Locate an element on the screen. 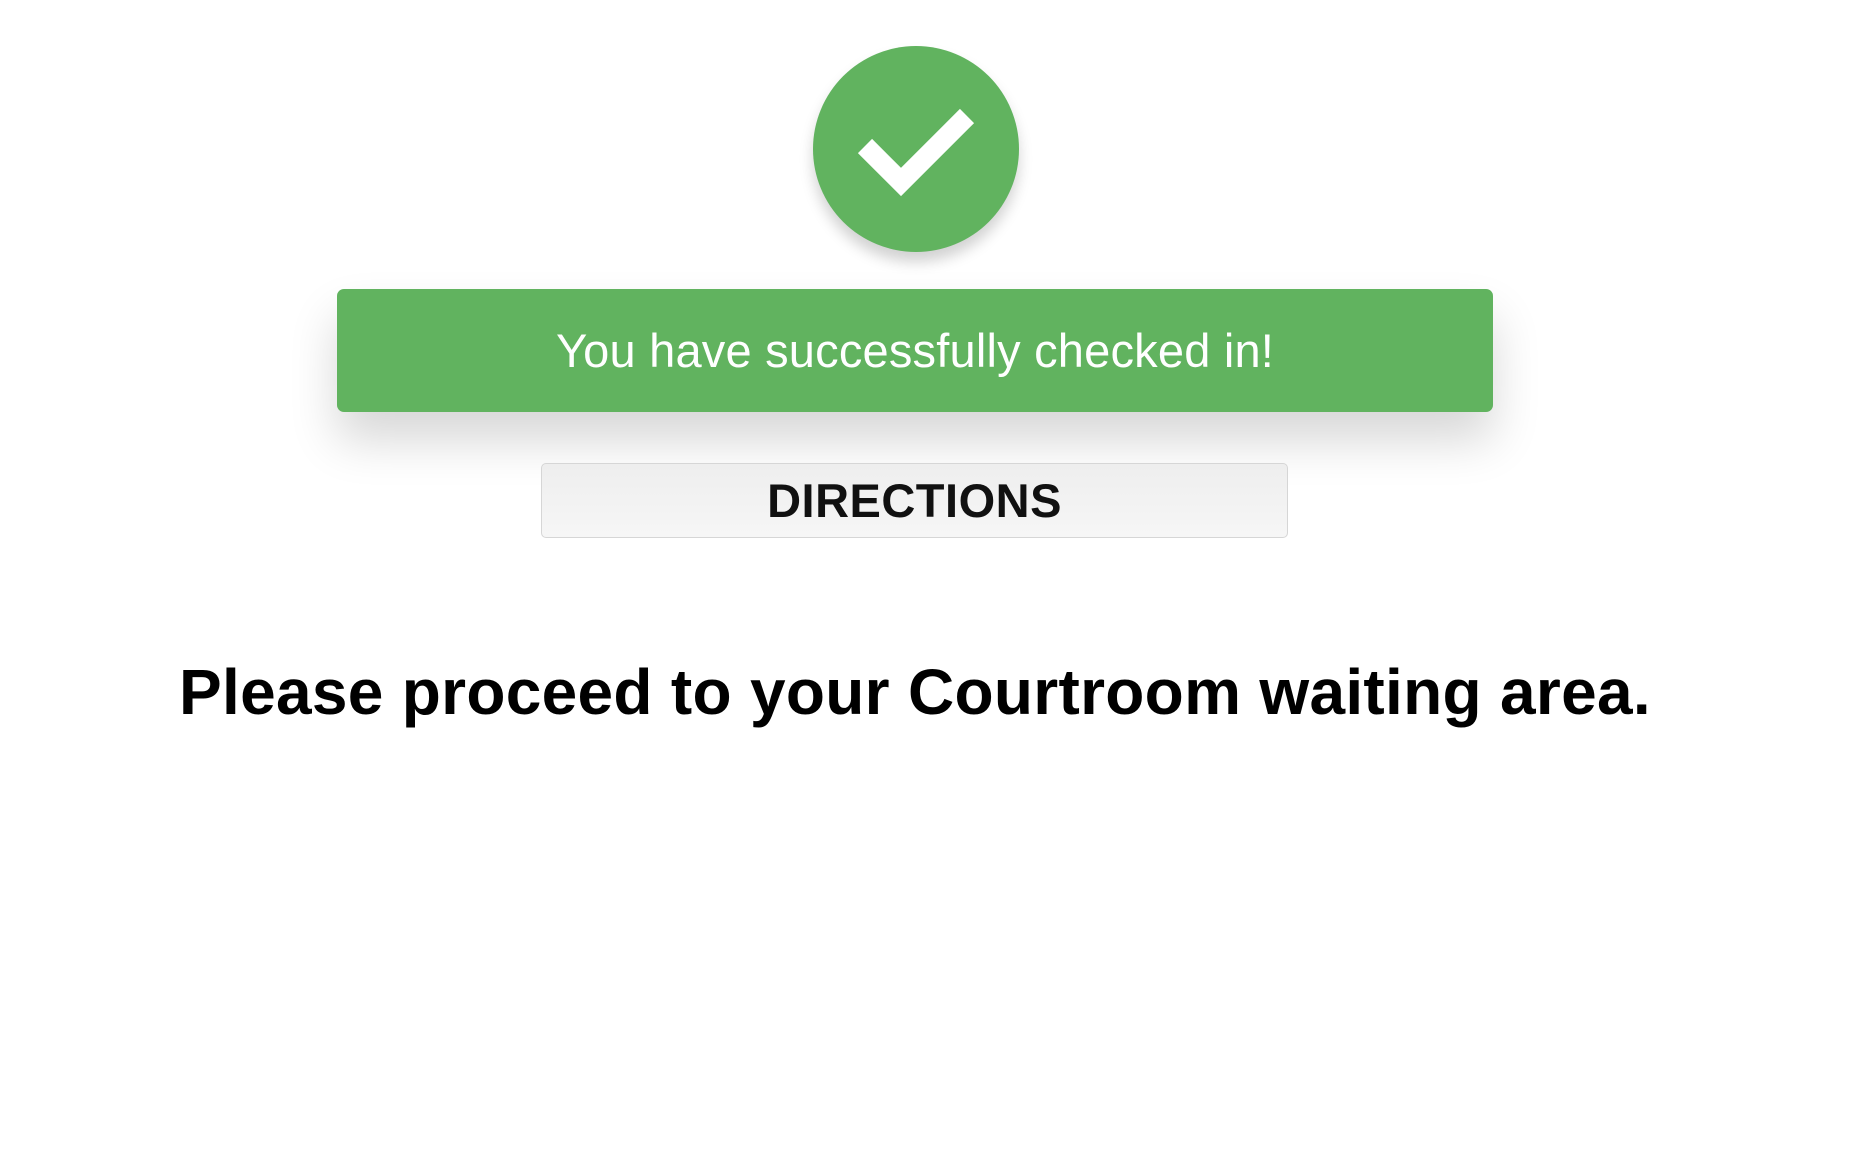 The height and width of the screenshot is (1172, 1858). success-banner: You have successfully checked in! is located at coordinates (915, 350).